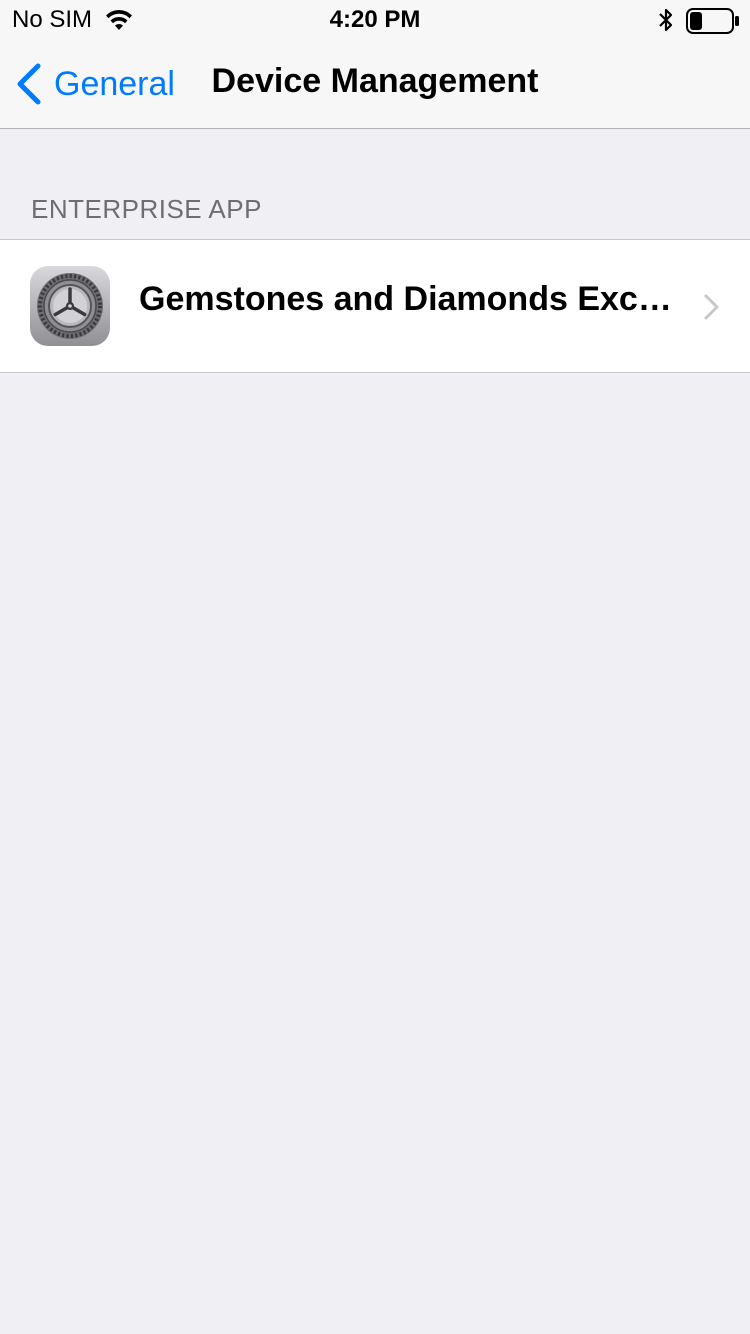 This screenshot has width=750, height=1334. What do you see at coordinates (146, 209) in the screenshot?
I see `section-header-enterprise-app: ENTERPRISE APP` at bounding box center [146, 209].